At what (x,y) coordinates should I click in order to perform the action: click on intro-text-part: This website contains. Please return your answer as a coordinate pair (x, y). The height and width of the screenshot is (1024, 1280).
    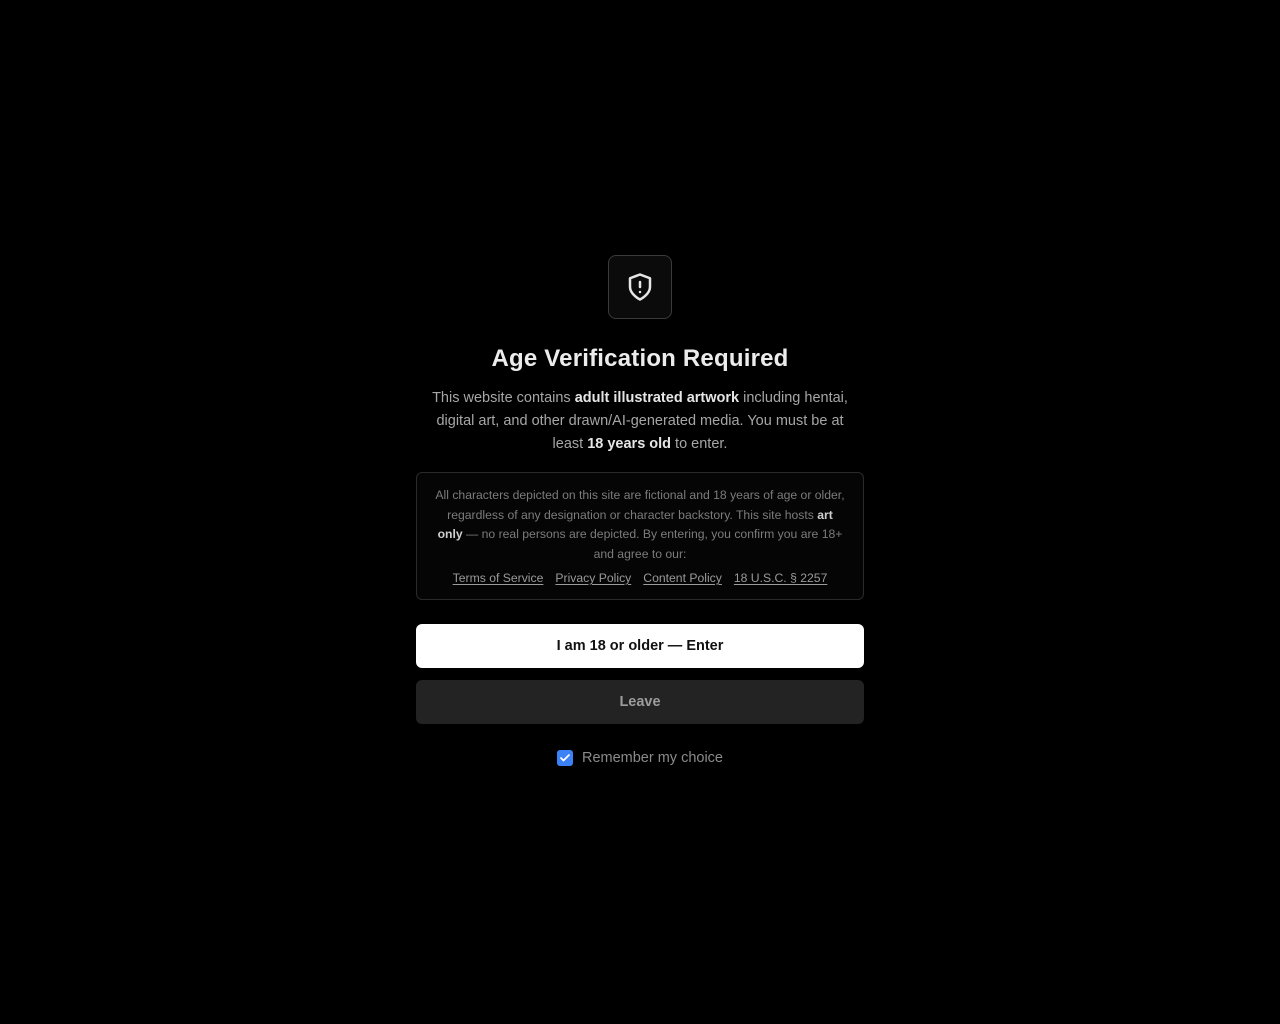
    Looking at the image, I should click on (503, 398).